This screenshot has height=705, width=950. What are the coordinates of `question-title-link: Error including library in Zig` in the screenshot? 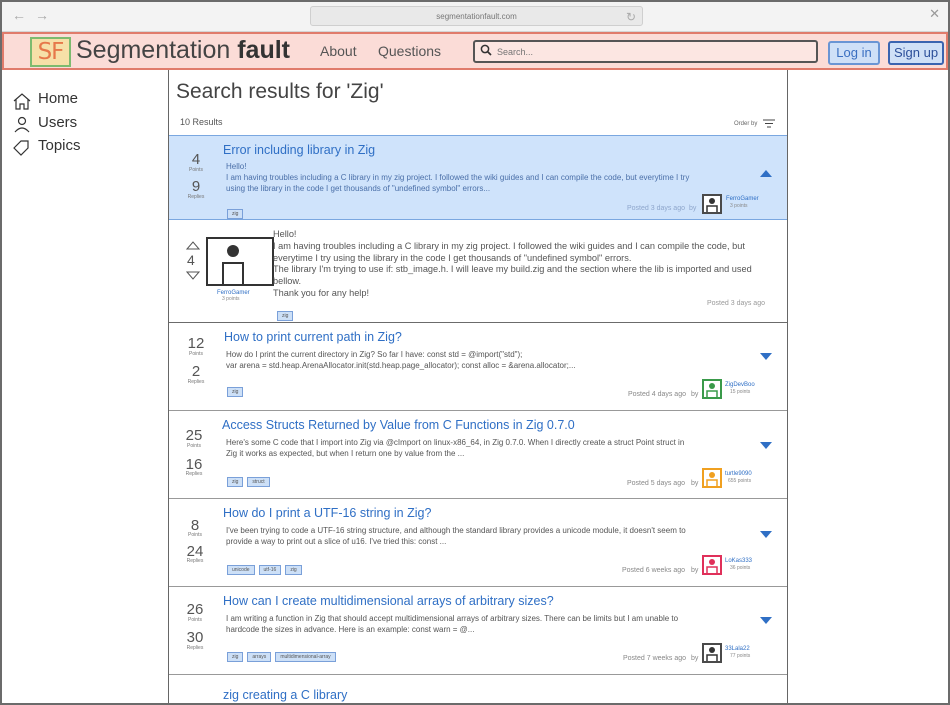 It's located at (299, 150).